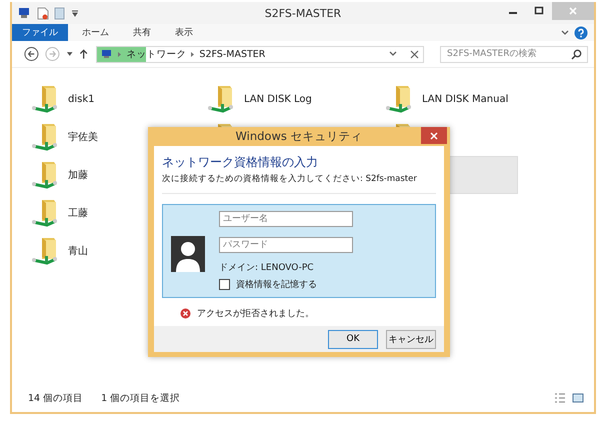 The height and width of the screenshot is (421, 608). I want to click on close-button, so click(434, 135).